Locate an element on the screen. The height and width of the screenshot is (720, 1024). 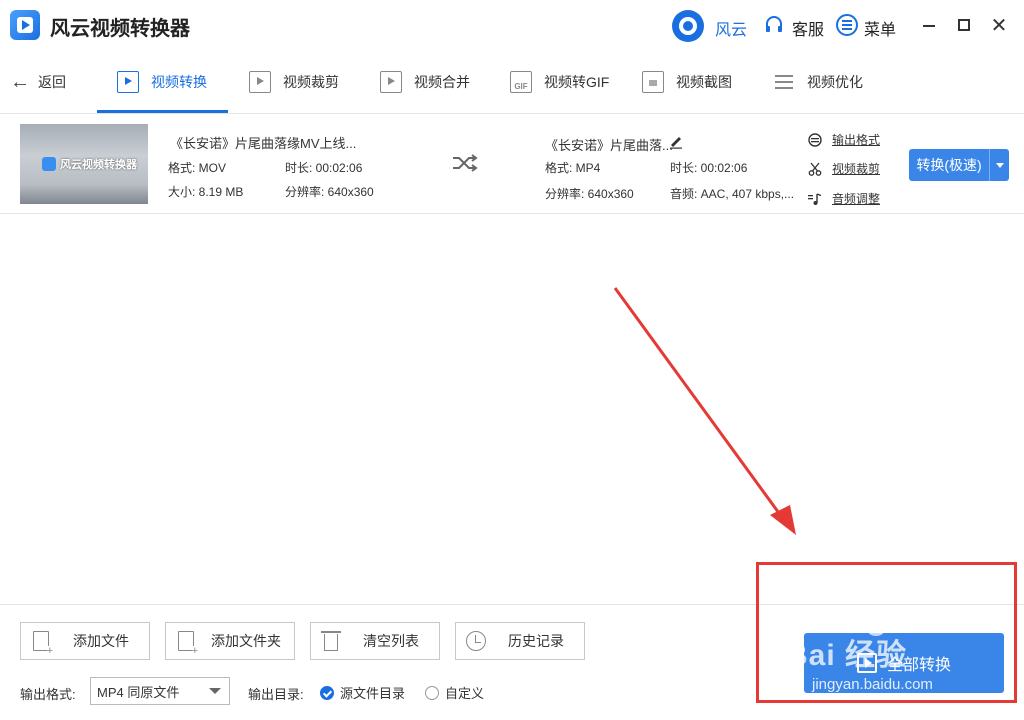
output-resolution: 分辨率: 640x360 is located at coordinates (589, 194).